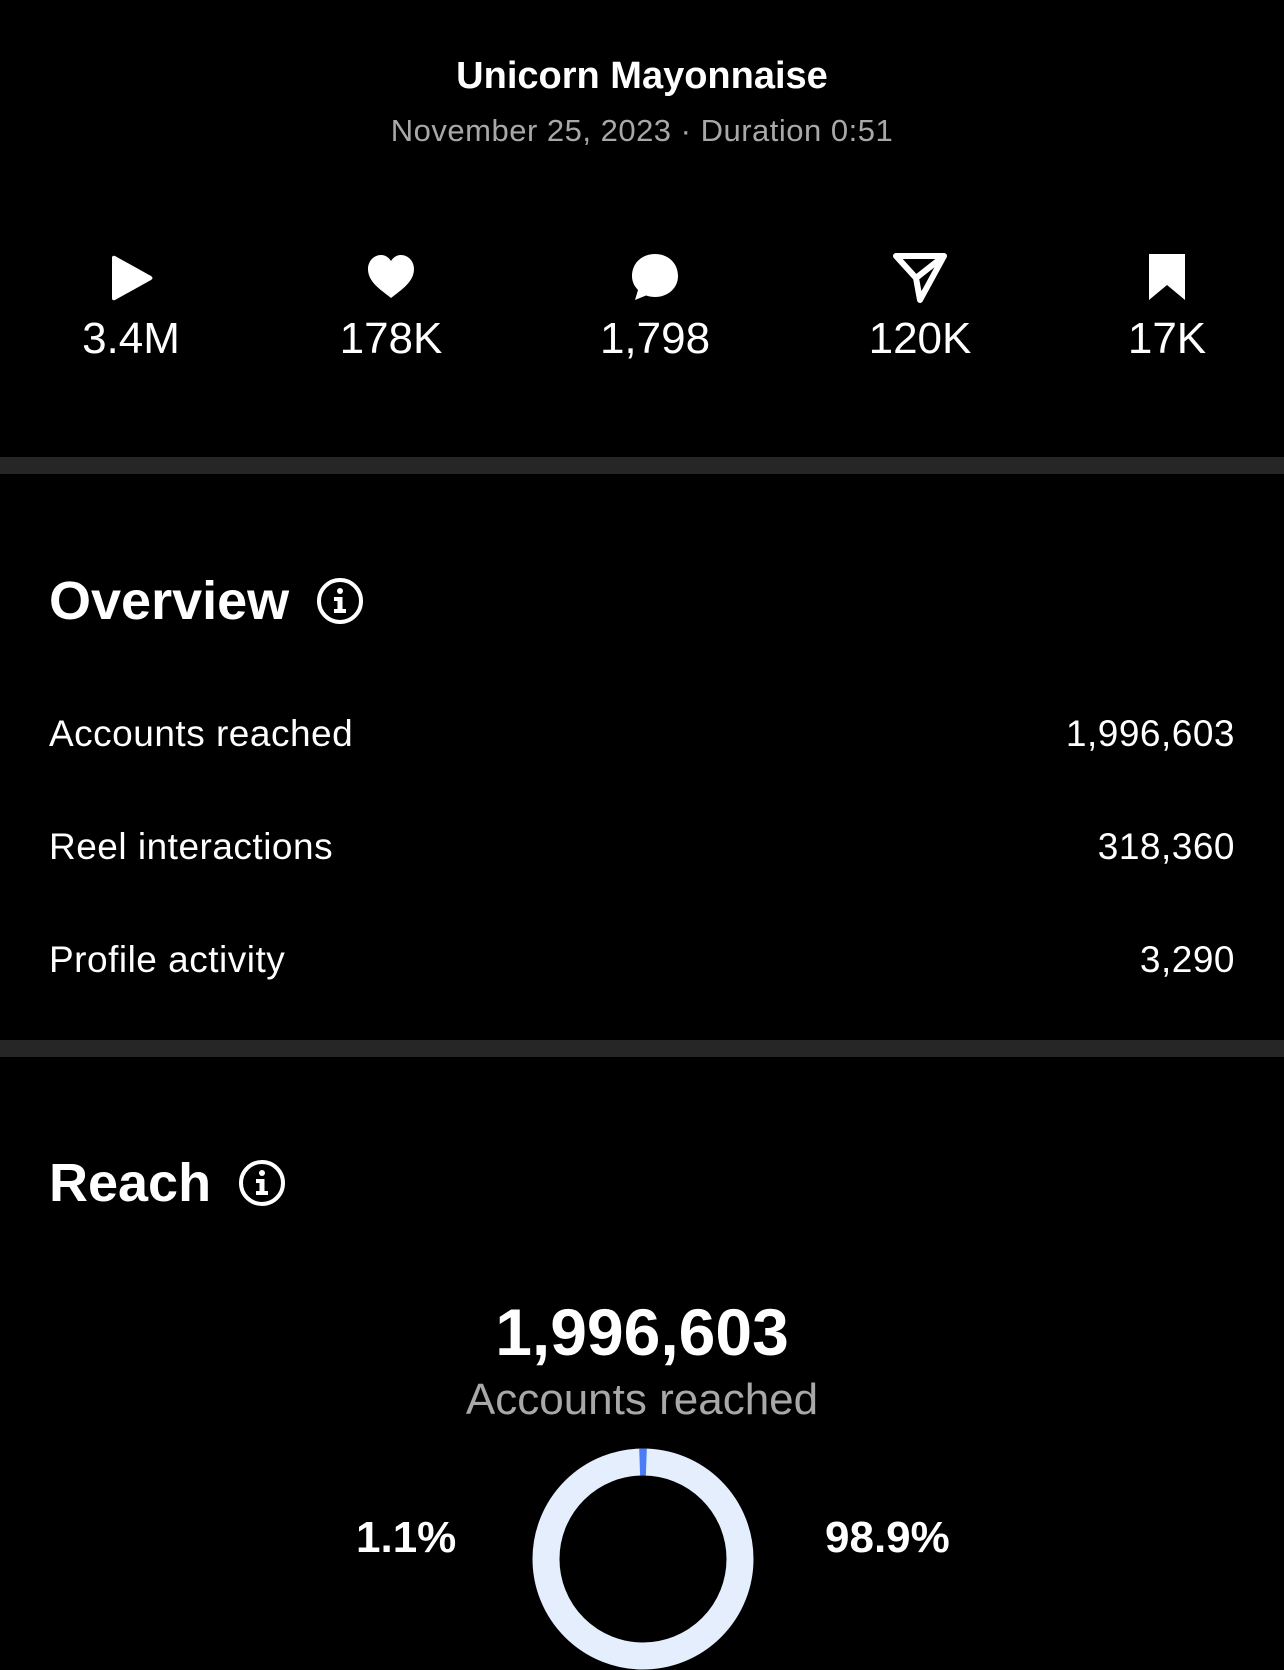 The width and height of the screenshot is (1284, 1670). I want to click on reach-followers-percent: 1.1%, so click(406, 1538).